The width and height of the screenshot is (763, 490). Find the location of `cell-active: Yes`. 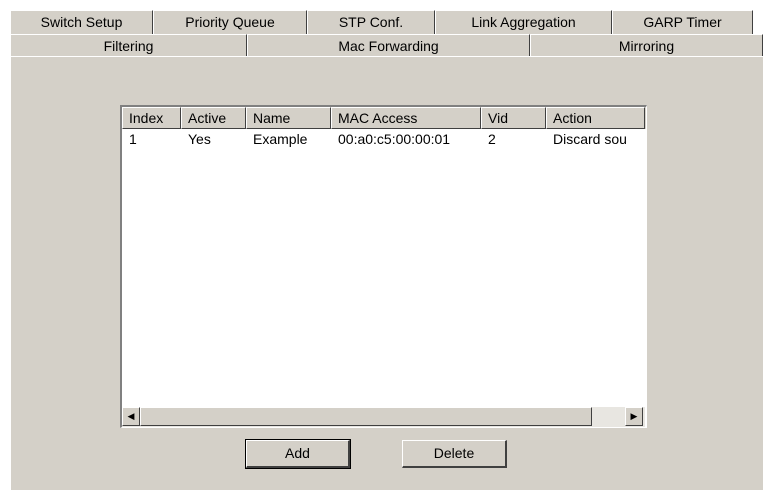

cell-active: Yes is located at coordinates (199, 139).